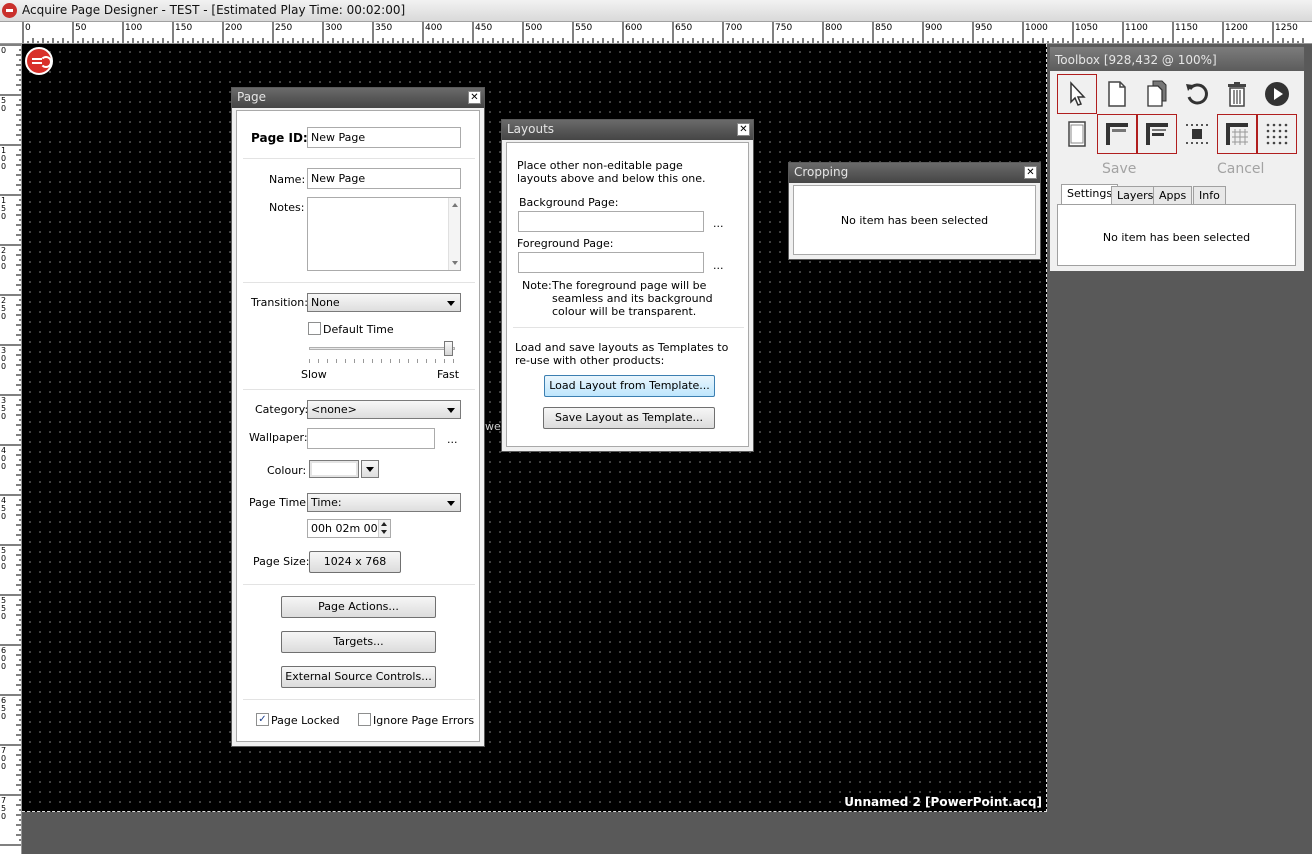 The height and width of the screenshot is (854, 1312). What do you see at coordinates (1277, 134) in the screenshot?
I see `dot-grid-button` at bounding box center [1277, 134].